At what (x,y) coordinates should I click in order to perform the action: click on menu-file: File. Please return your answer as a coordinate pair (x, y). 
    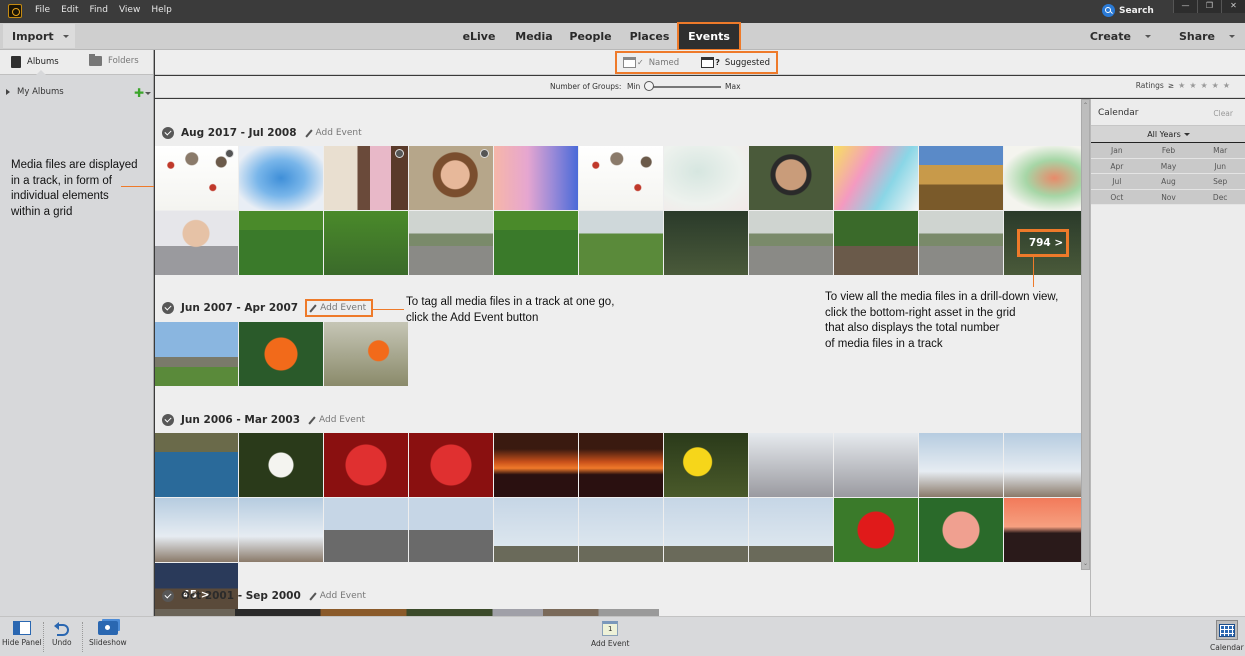
    Looking at the image, I should click on (42, 10).